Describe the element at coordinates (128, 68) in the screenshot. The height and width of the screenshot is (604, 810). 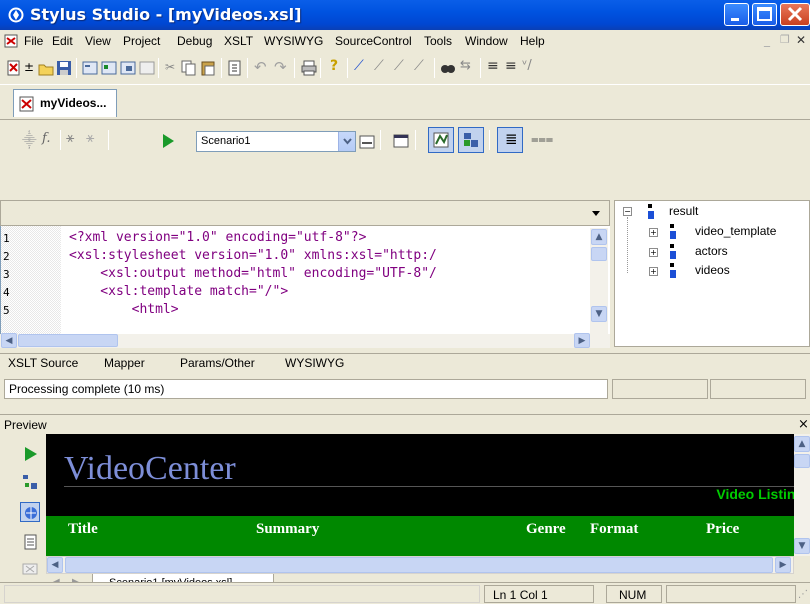
I see `project-remove-icon` at that location.